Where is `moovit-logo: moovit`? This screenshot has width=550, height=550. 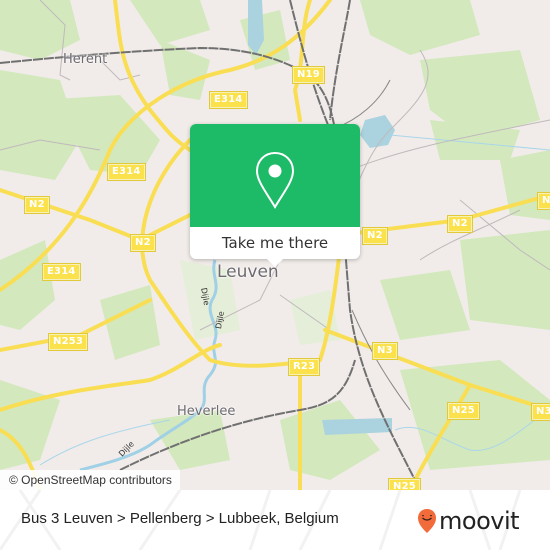
moovit-logo: moovit is located at coordinates (468, 521).